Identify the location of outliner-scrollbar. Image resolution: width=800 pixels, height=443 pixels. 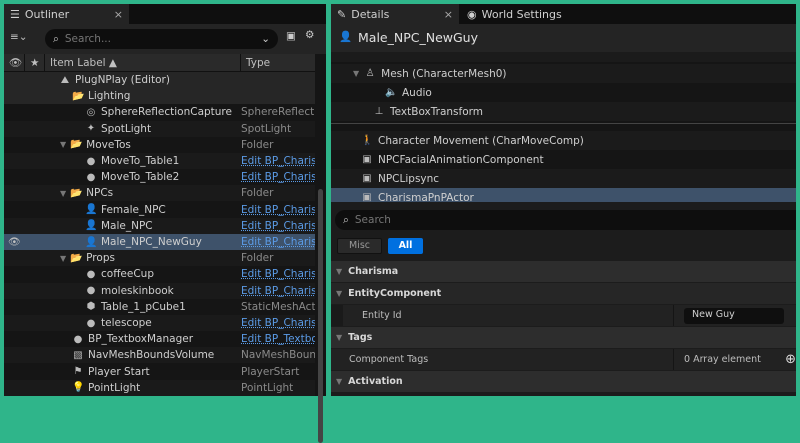
(320, 248).